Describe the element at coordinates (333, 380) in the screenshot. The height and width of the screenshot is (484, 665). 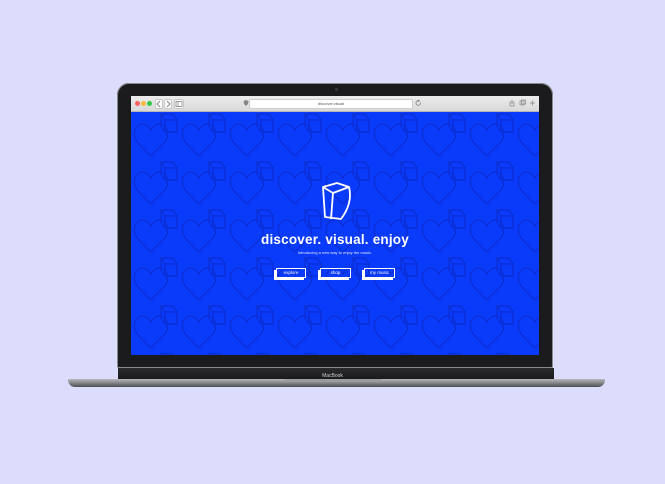
I see `macbook-hinge-notch` at that location.